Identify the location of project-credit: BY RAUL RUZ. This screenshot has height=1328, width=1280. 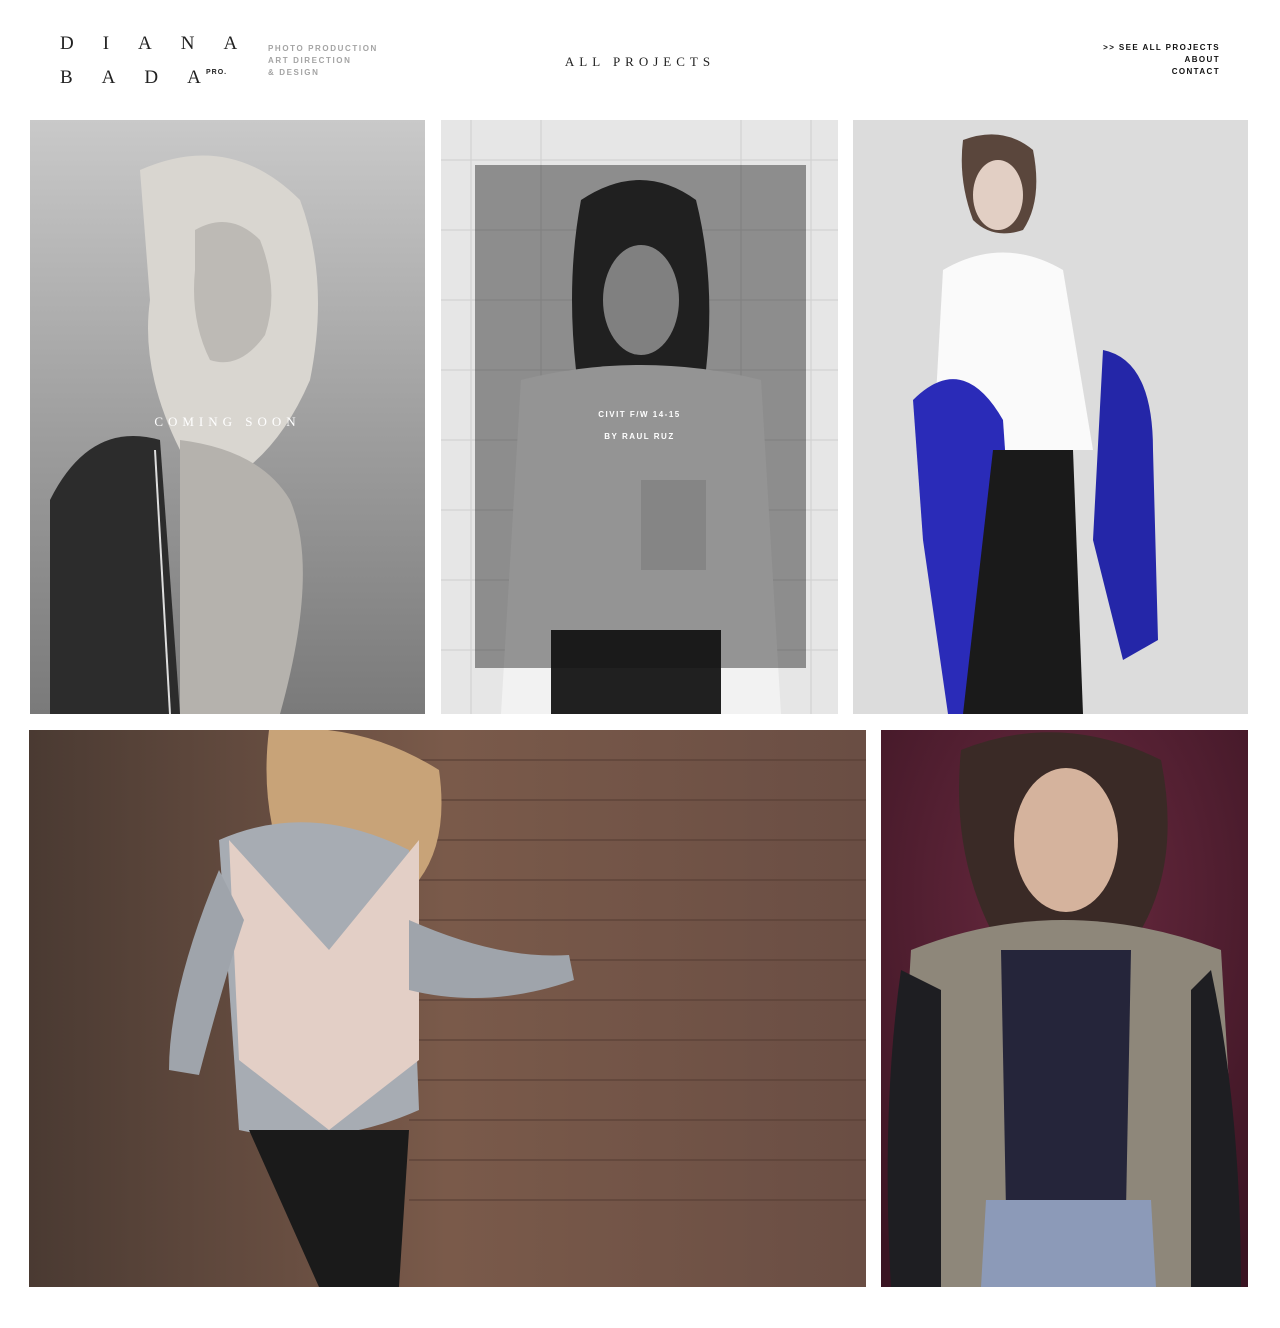
(639, 436).